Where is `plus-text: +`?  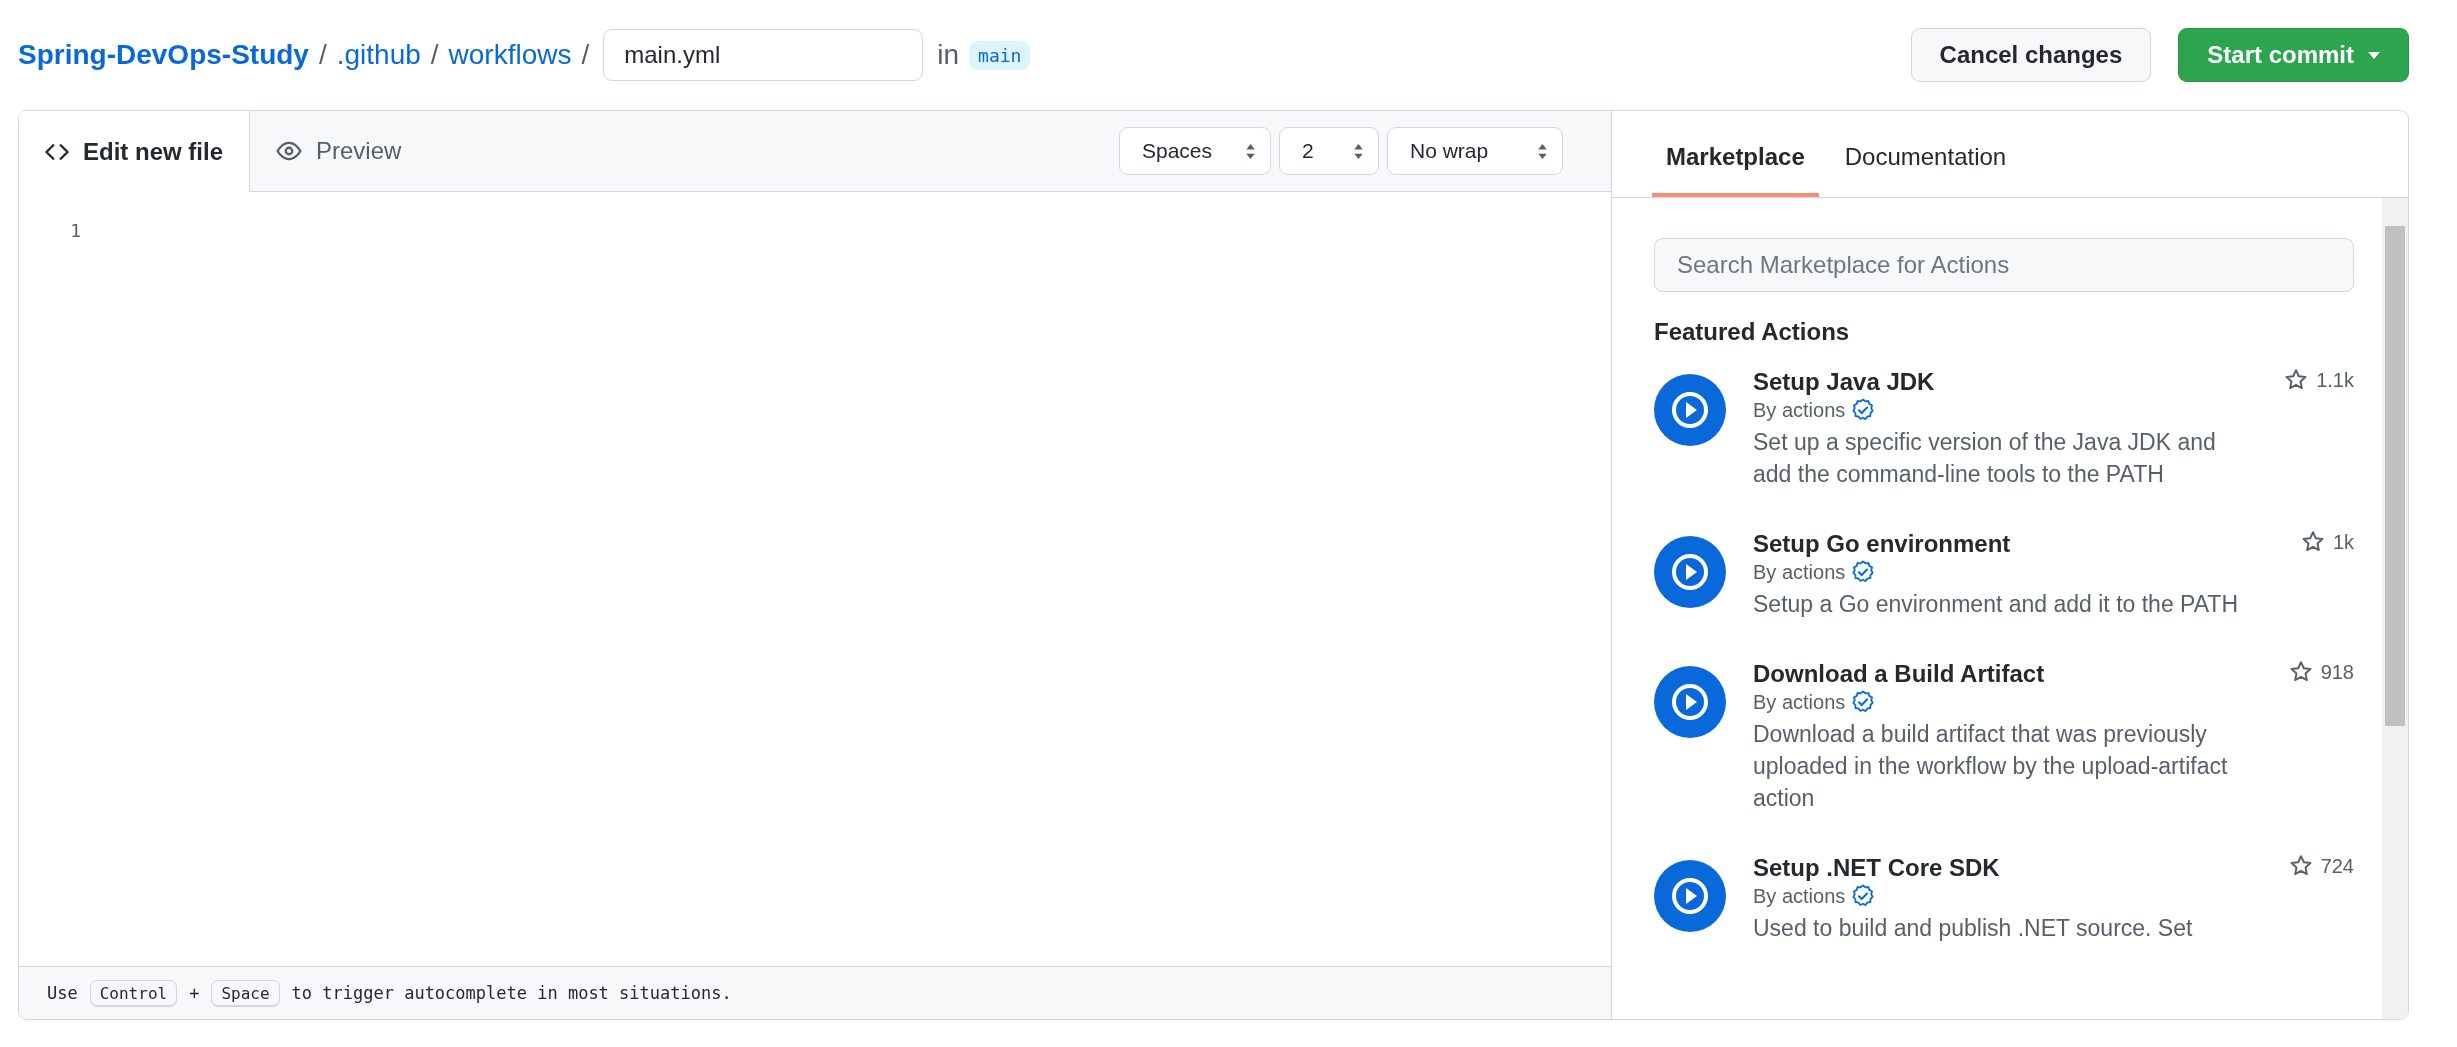
plus-text: + is located at coordinates (194, 993).